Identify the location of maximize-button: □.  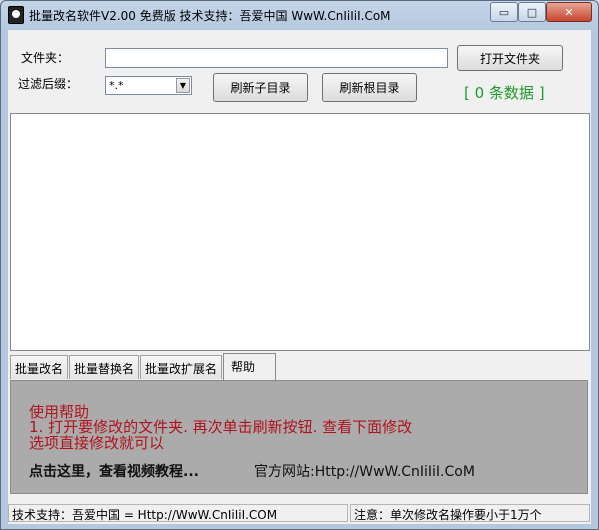
(532, 12).